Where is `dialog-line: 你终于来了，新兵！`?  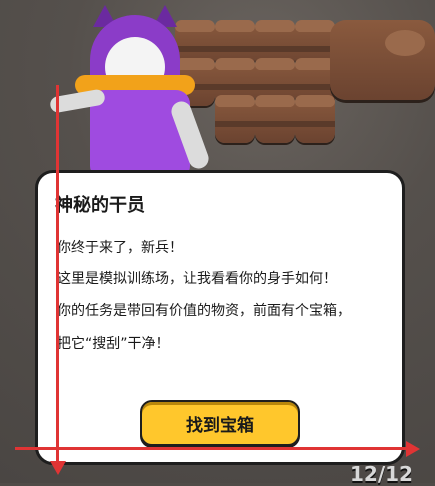
dialog-line: 你终于来了，新兵！ is located at coordinates (120, 248).